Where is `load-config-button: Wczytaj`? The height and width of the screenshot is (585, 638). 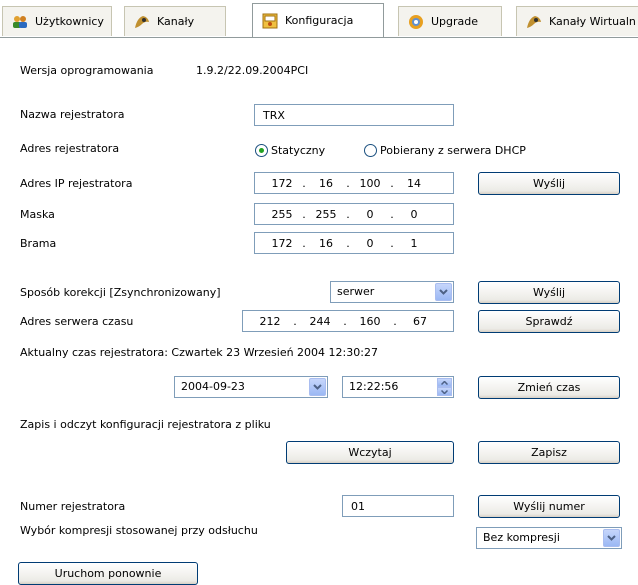 load-config-button: Wczytaj is located at coordinates (370, 452).